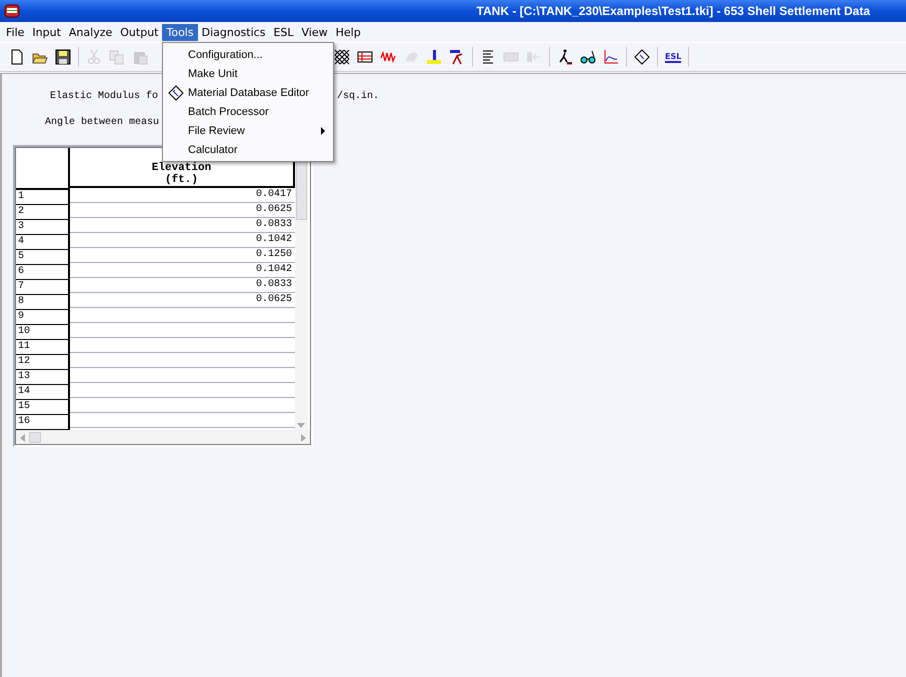  What do you see at coordinates (248, 111) in the screenshot?
I see `menu-item: Batch Processor` at bounding box center [248, 111].